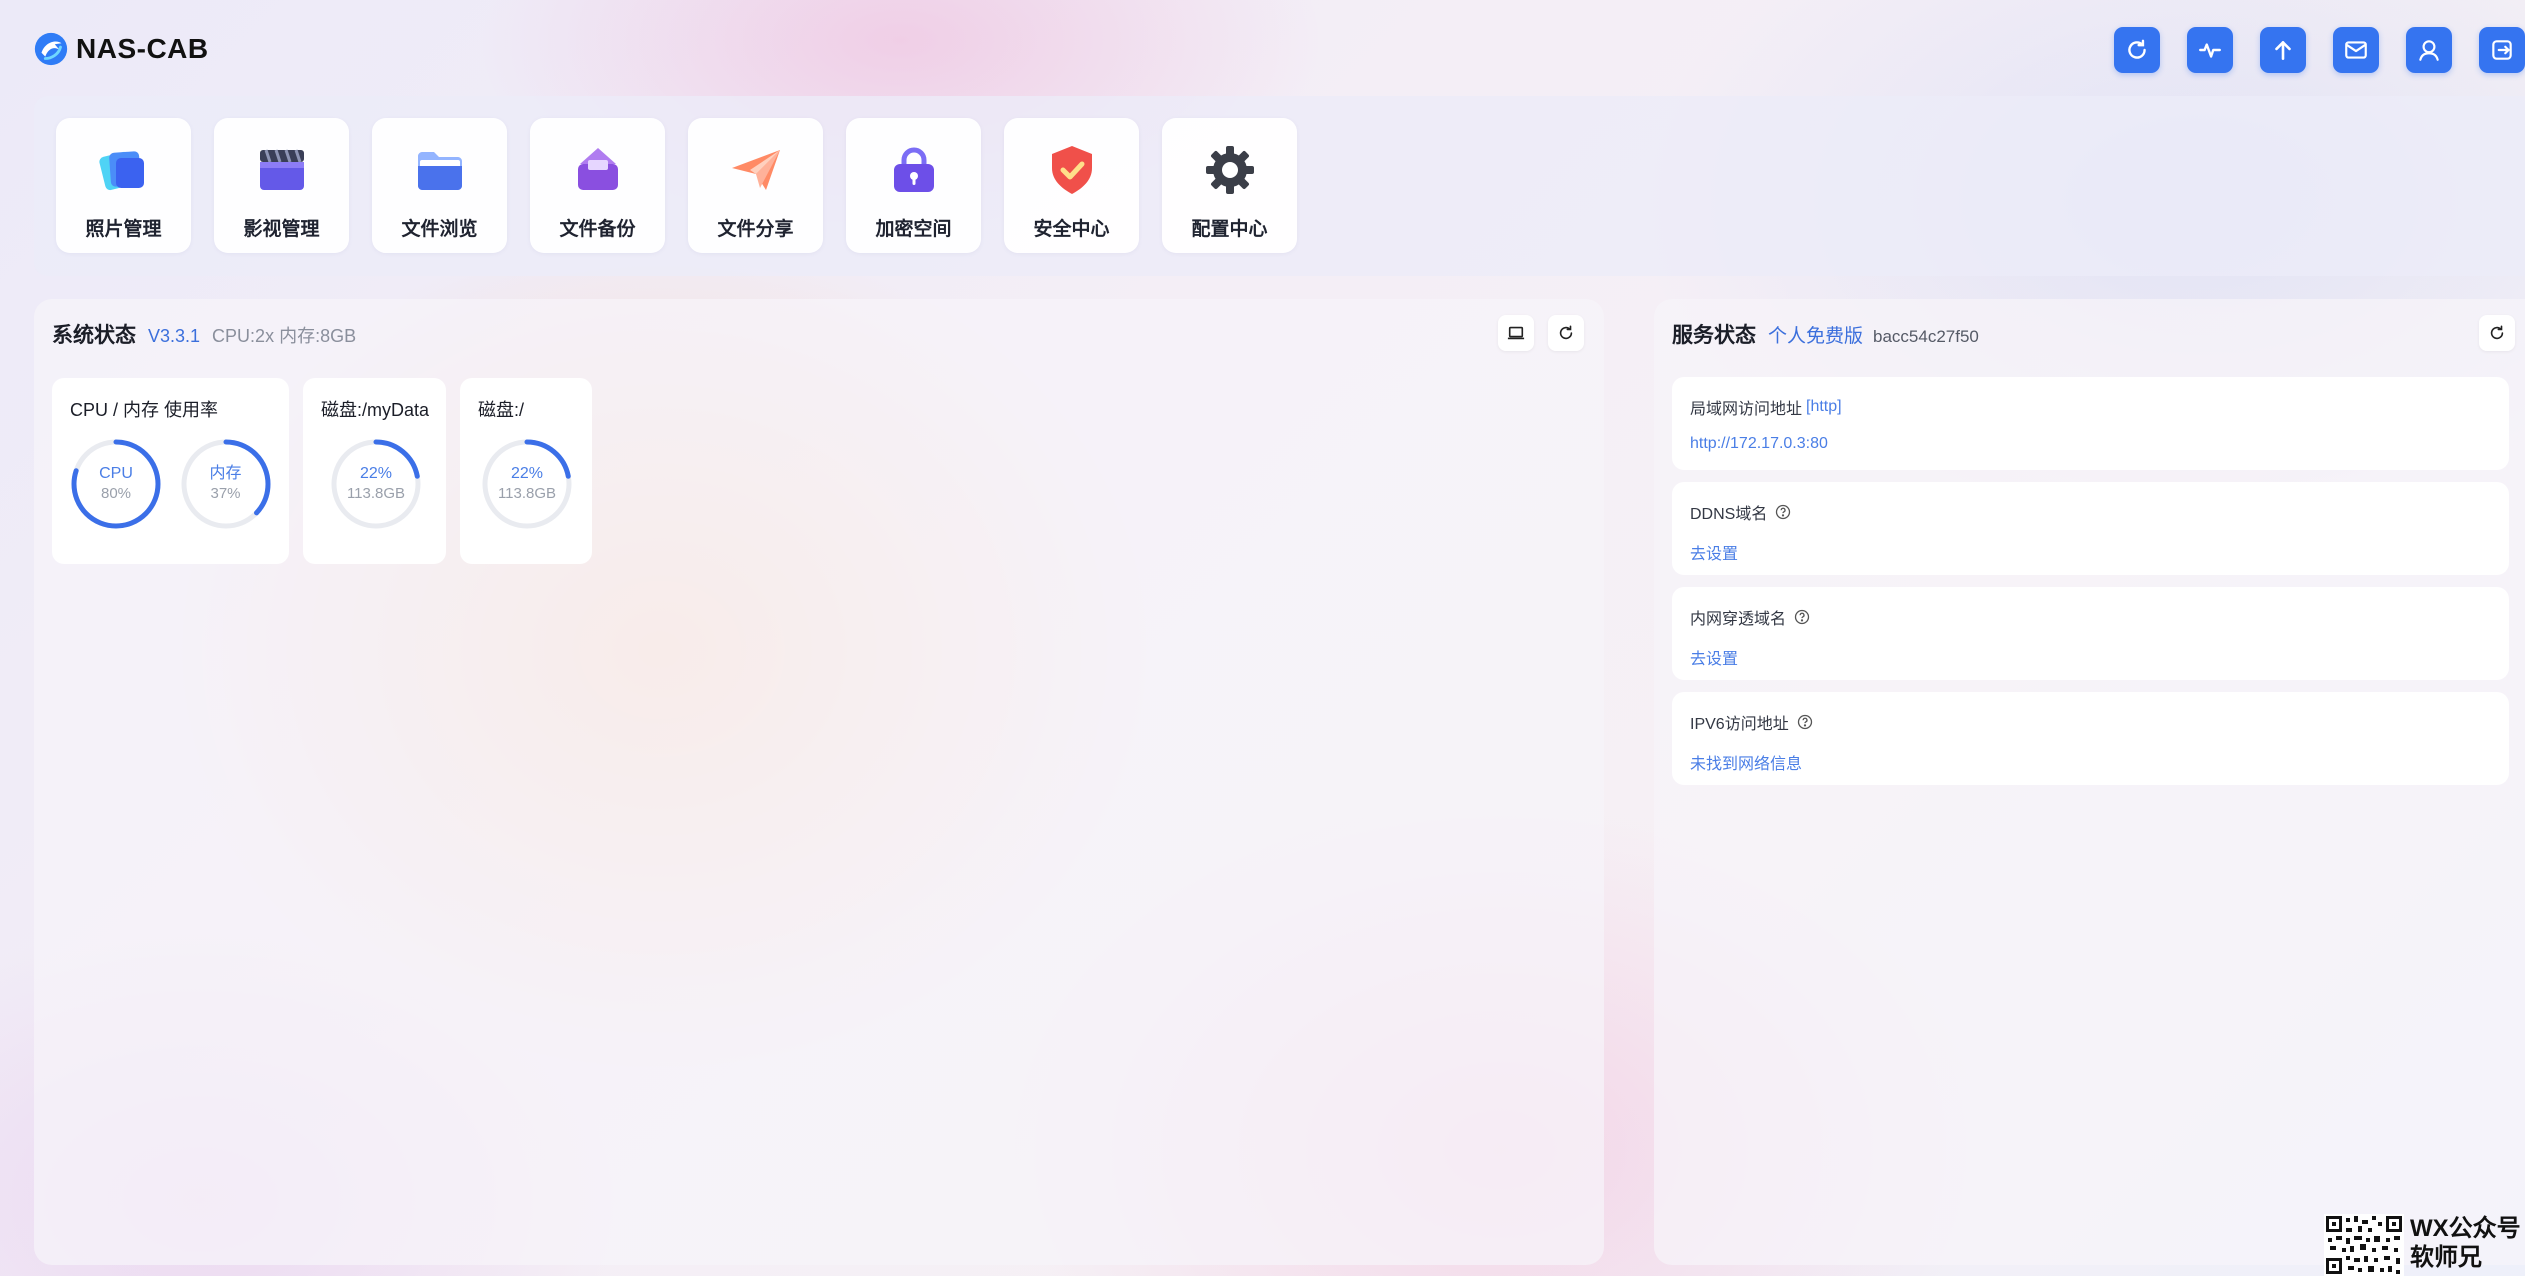  Describe the element at coordinates (1071, 170) in the screenshot. I see `shield-icon` at that location.